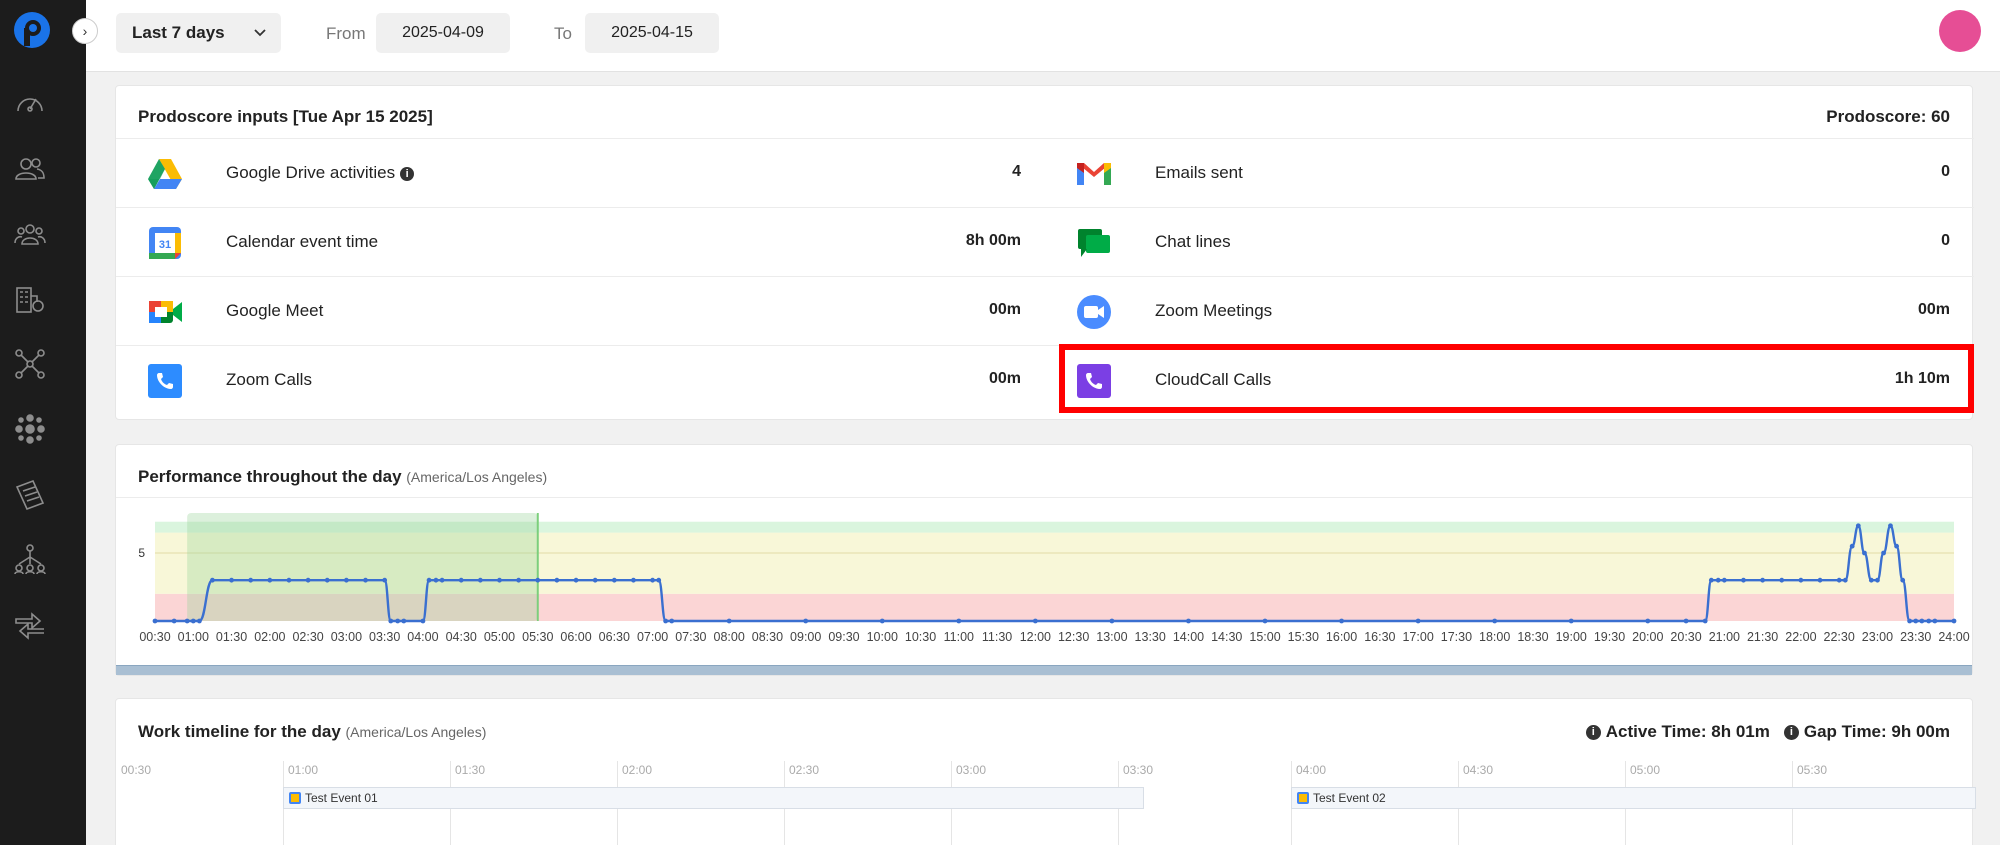 The height and width of the screenshot is (845, 2000). I want to click on date-range-select: Last 7 days, so click(198, 33).